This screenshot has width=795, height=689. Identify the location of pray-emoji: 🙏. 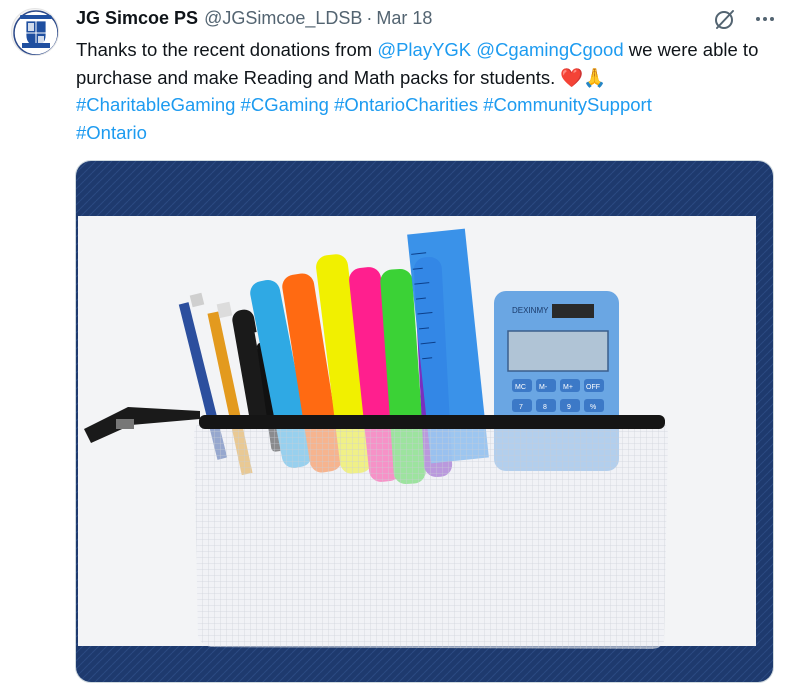
(595, 77).